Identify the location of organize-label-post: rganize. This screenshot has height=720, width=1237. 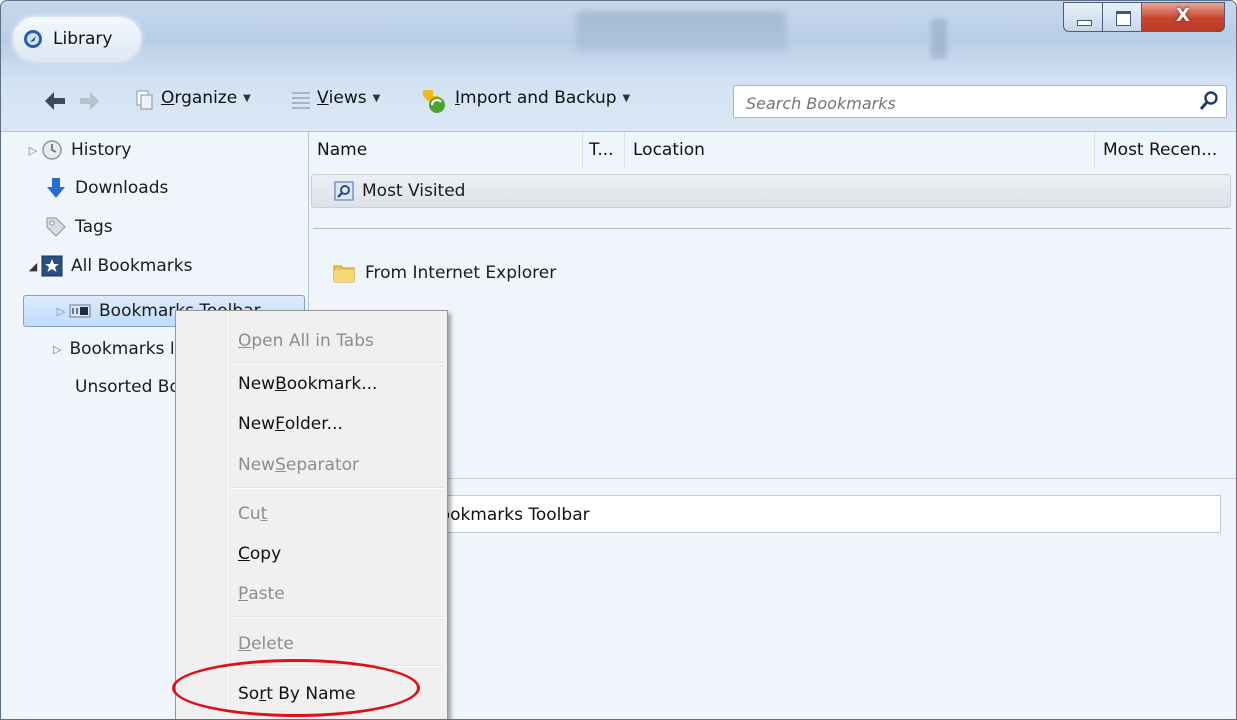
(206, 98).